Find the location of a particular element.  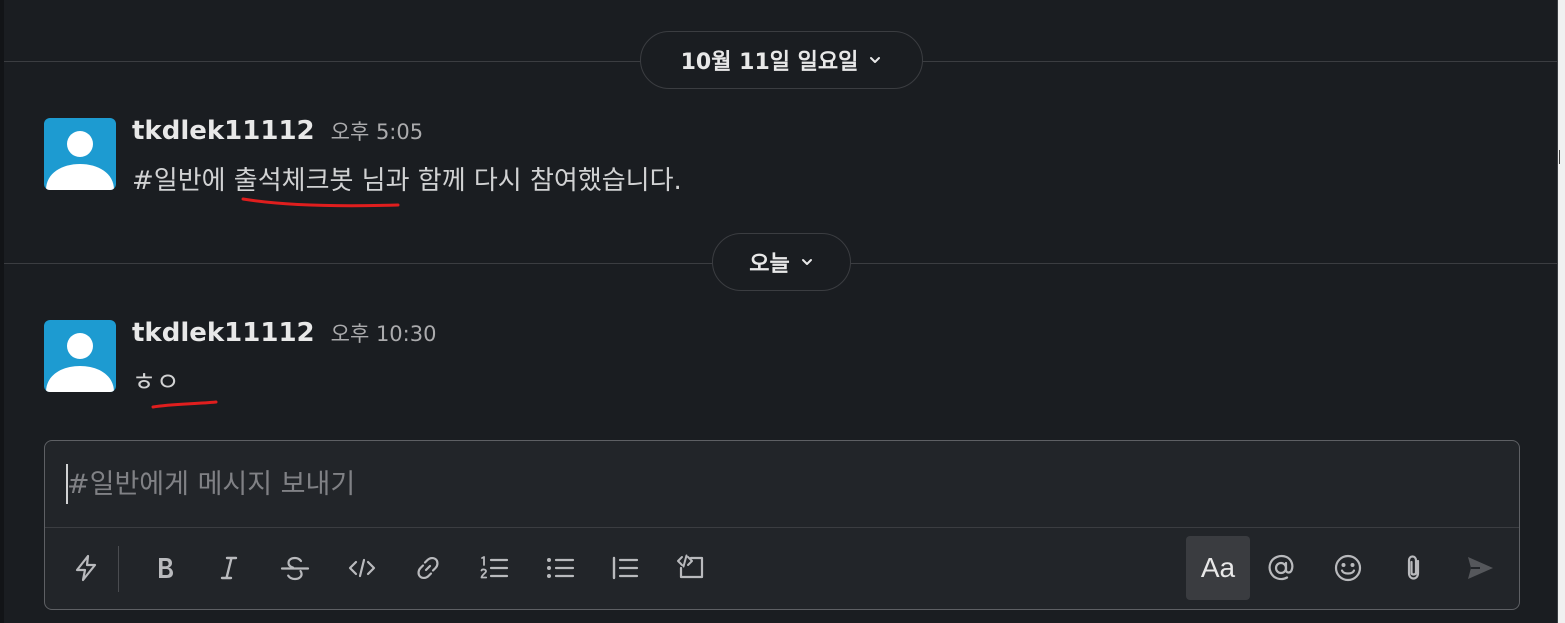

bold-button is located at coordinates (165, 568).